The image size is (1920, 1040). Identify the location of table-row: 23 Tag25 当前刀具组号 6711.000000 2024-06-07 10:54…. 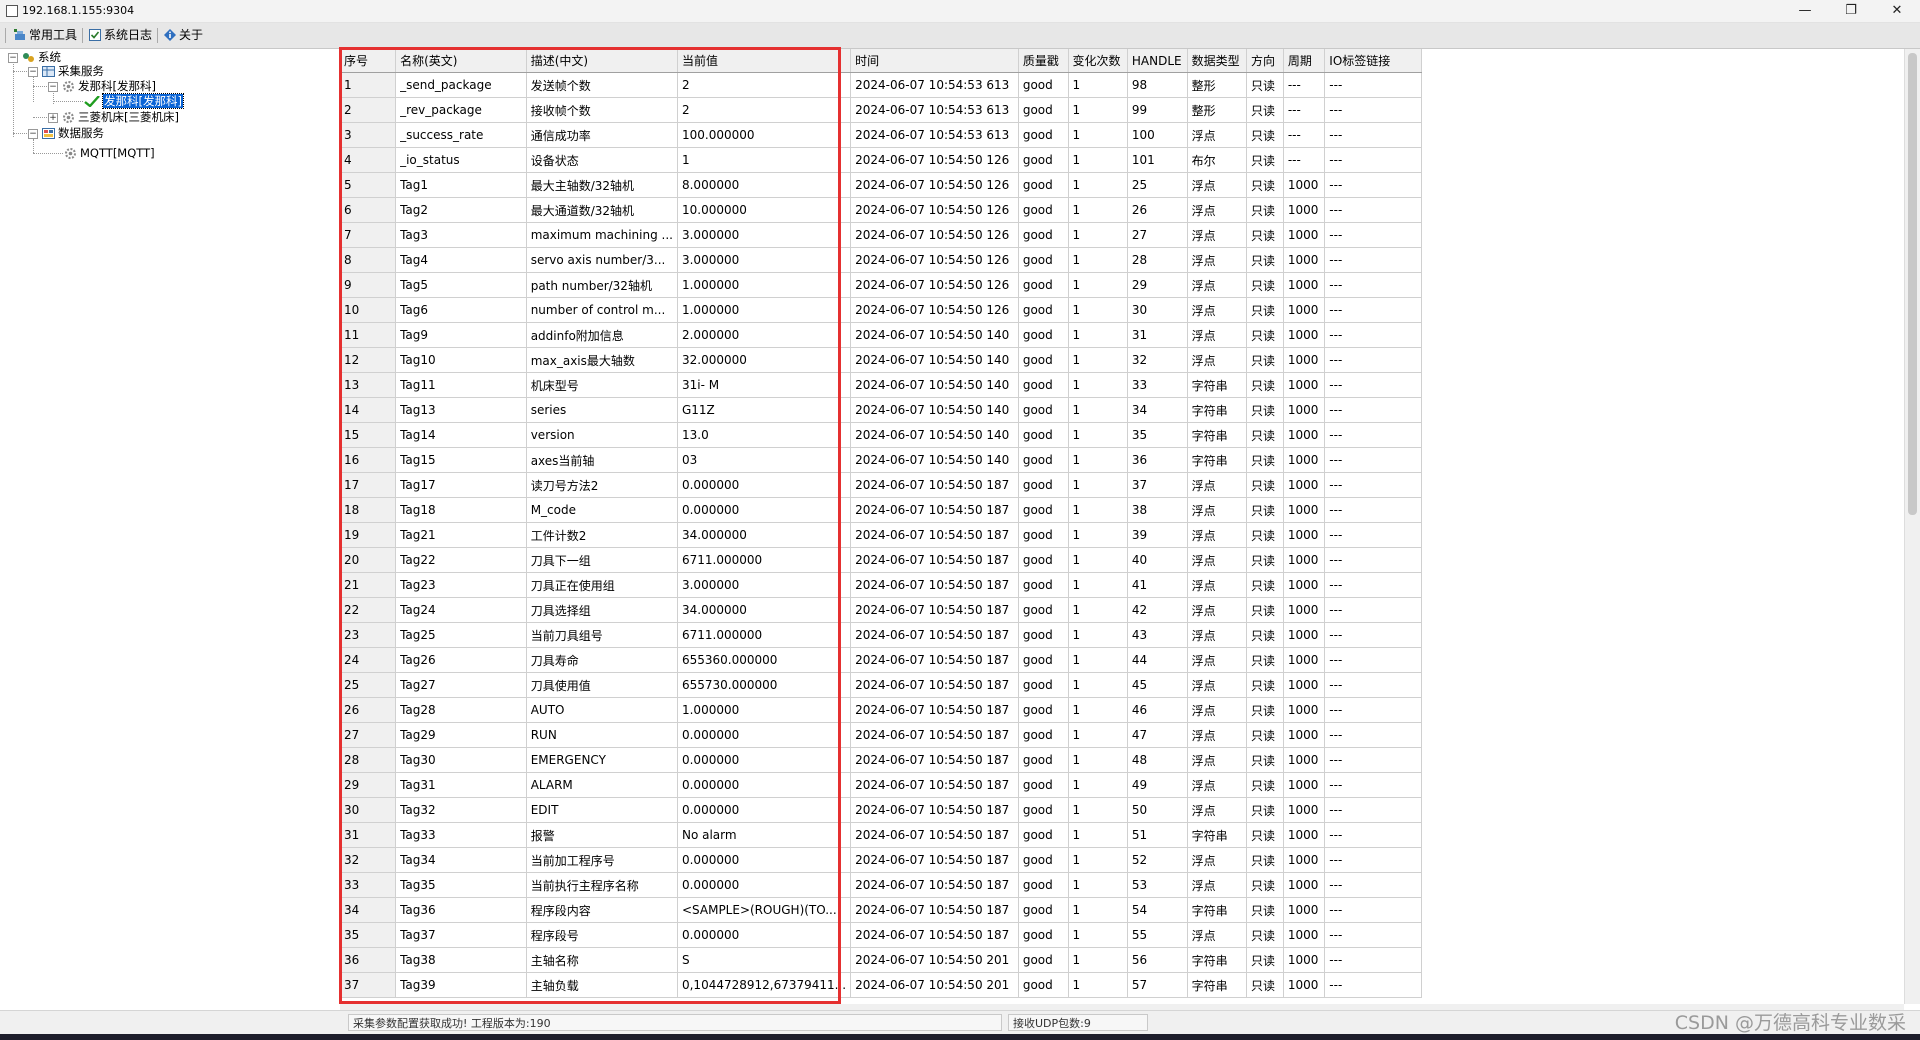
(881, 635).